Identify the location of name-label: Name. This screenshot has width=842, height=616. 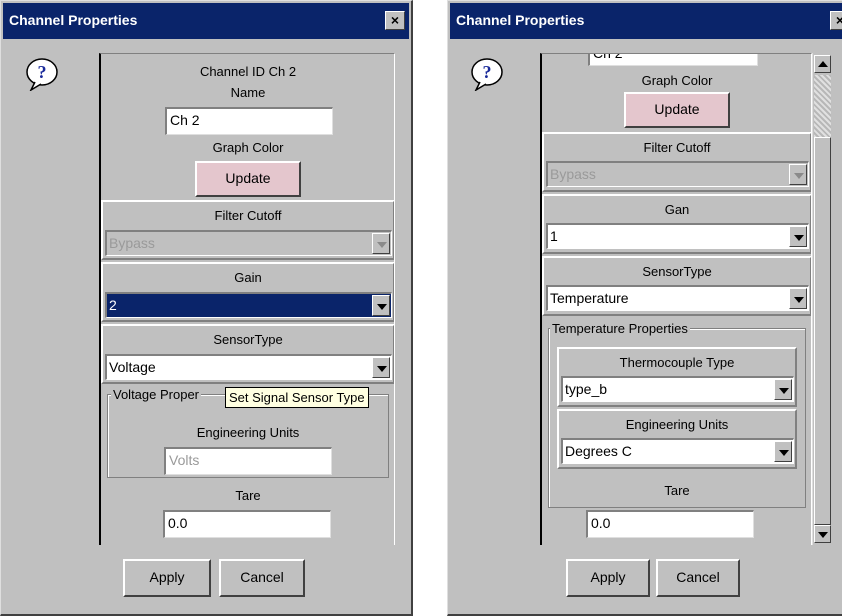
(248, 92).